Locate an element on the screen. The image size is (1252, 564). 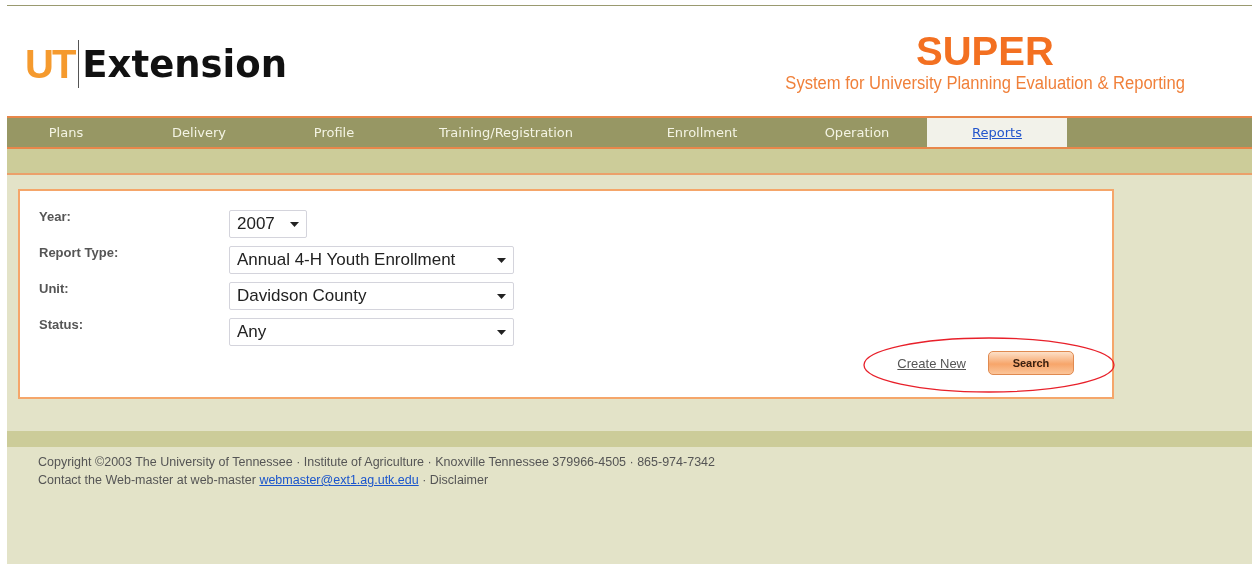
field-label: Year: is located at coordinates (55, 216).